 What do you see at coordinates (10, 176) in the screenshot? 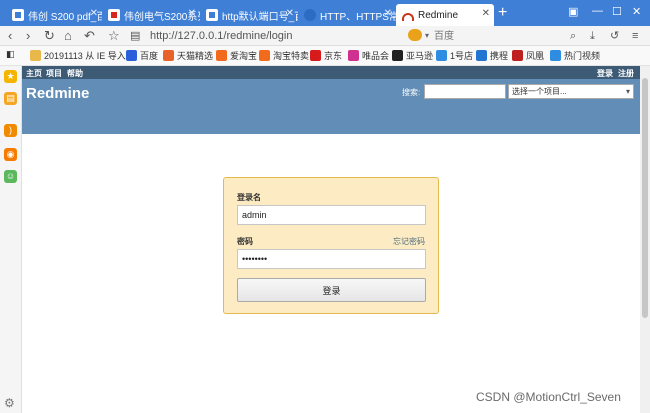
I see `game-icon: ☺` at bounding box center [10, 176].